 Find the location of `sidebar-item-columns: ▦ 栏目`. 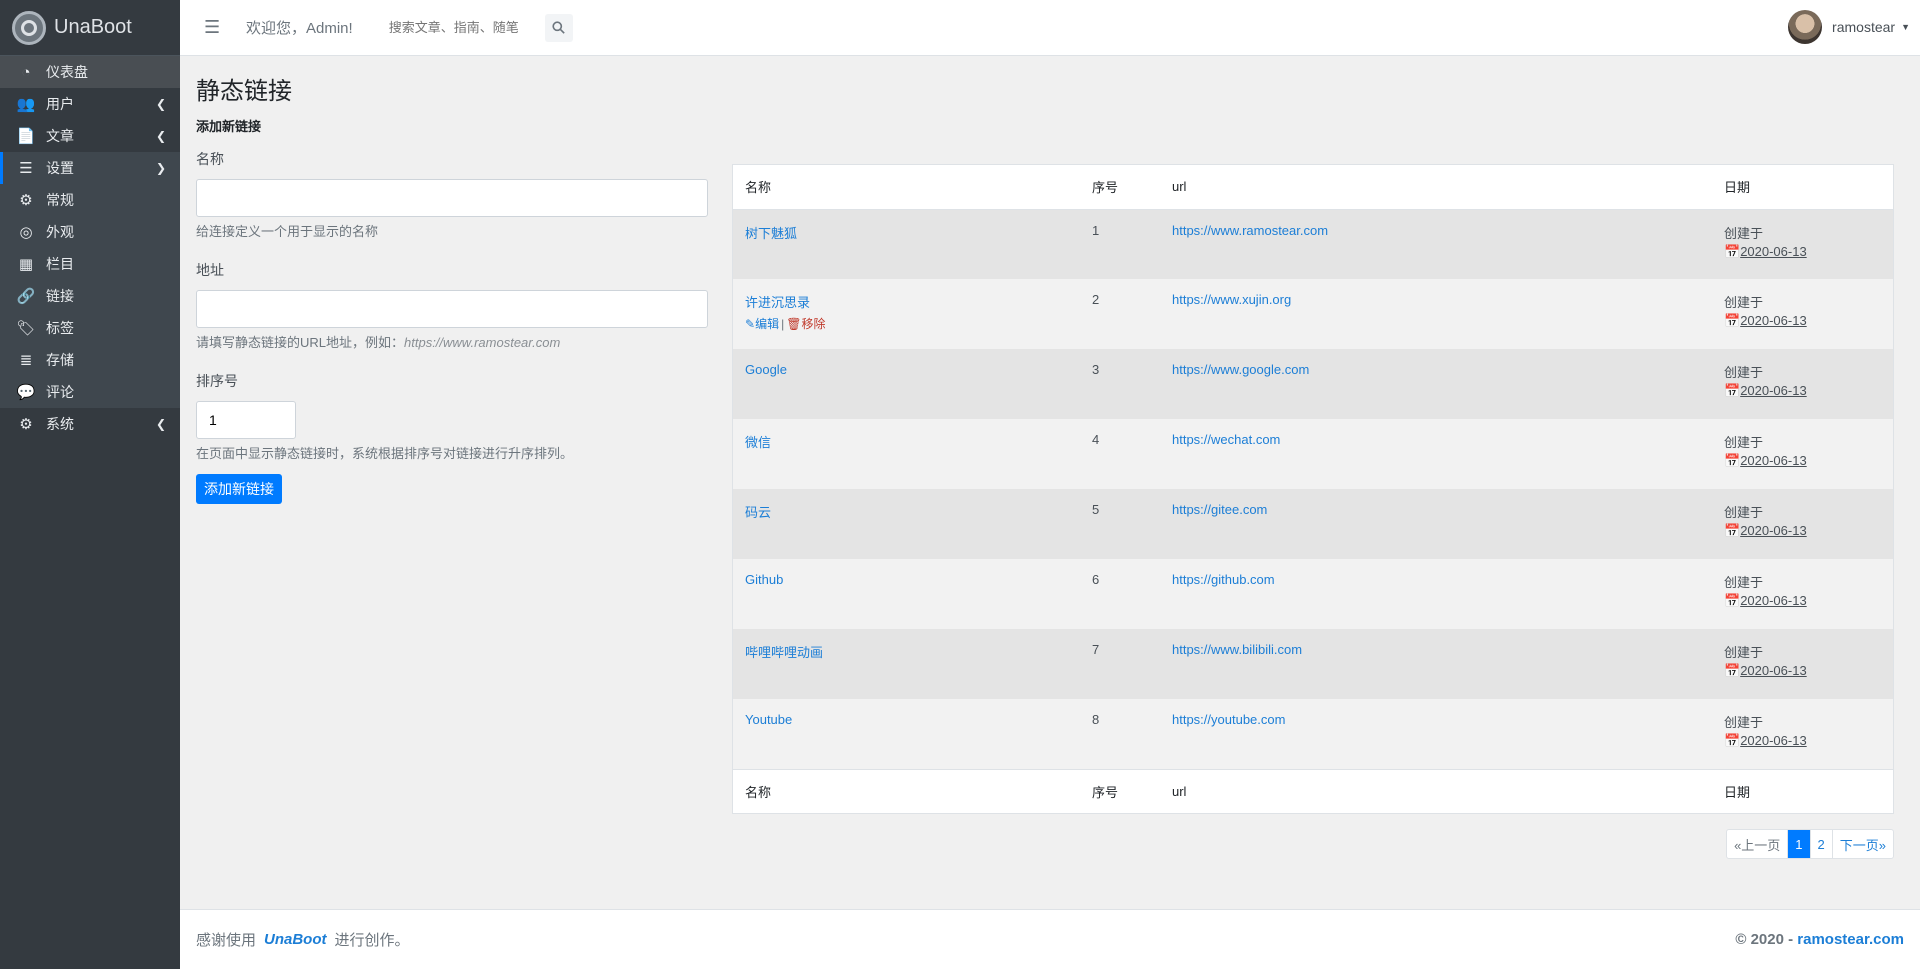

sidebar-item-columns: ▦ 栏目 is located at coordinates (90, 264).